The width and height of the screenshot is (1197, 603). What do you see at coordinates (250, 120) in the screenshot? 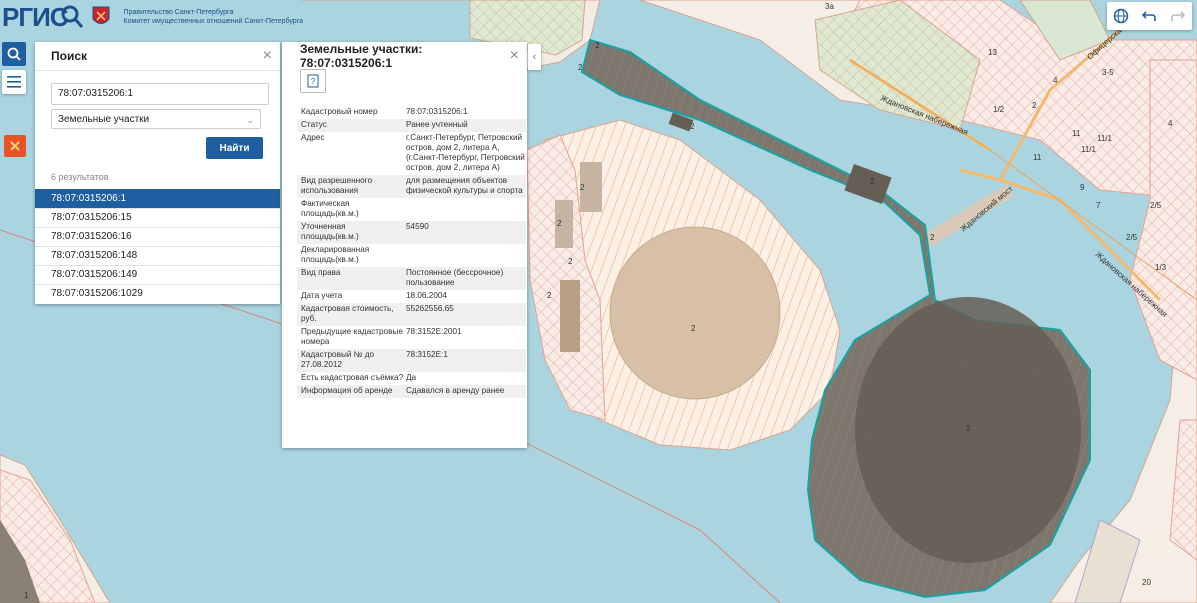
I see `chevron-down-icon: ⌄` at bounding box center [250, 120].